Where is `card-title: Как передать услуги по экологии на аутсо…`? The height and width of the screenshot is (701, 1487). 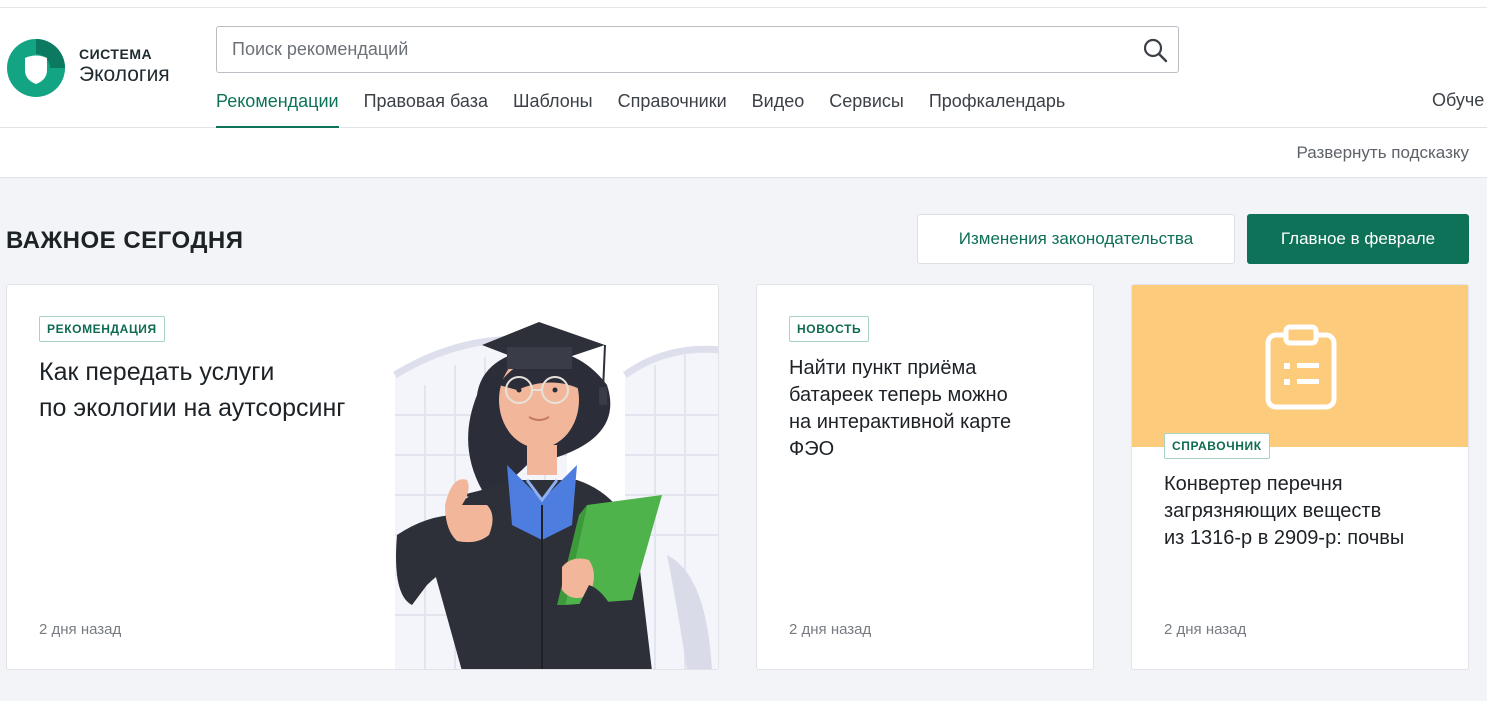 card-title: Как передать услуги по экологии на аутсо… is located at coordinates (192, 390).